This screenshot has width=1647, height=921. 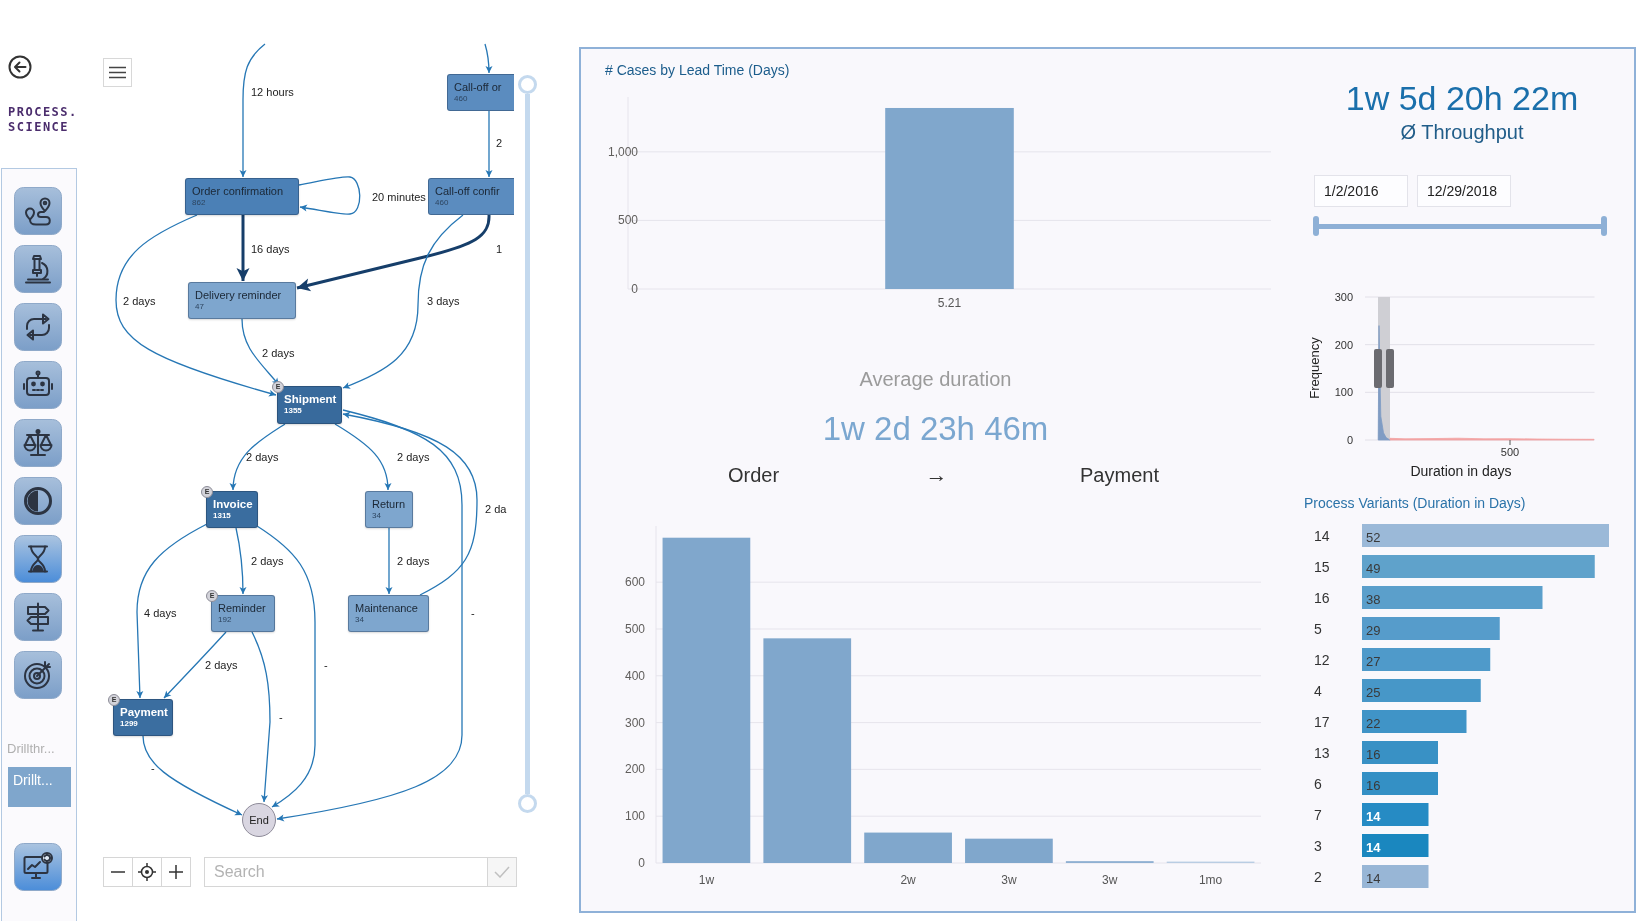 What do you see at coordinates (399, 197) in the screenshot?
I see `edge-label: 20 minutes` at bounding box center [399, 197].